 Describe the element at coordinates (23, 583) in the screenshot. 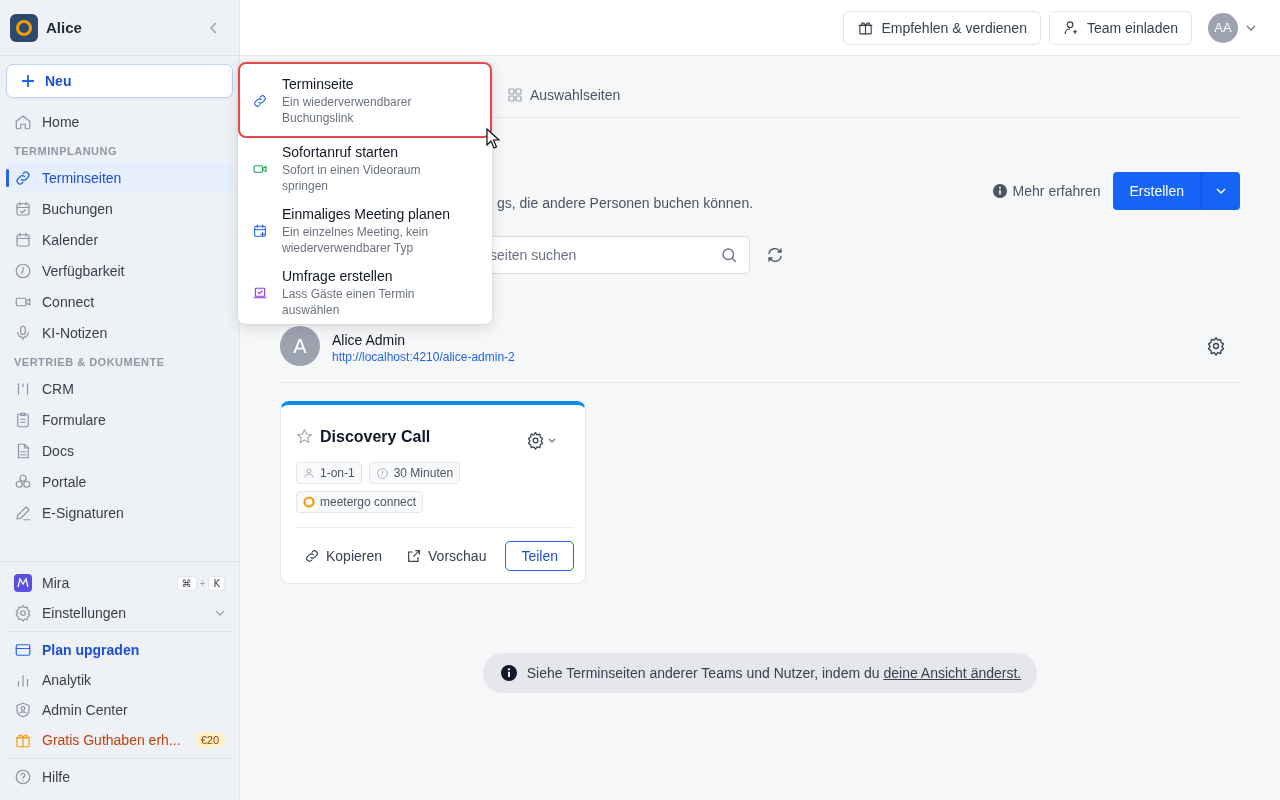

I see `assistant-logo` at that location.